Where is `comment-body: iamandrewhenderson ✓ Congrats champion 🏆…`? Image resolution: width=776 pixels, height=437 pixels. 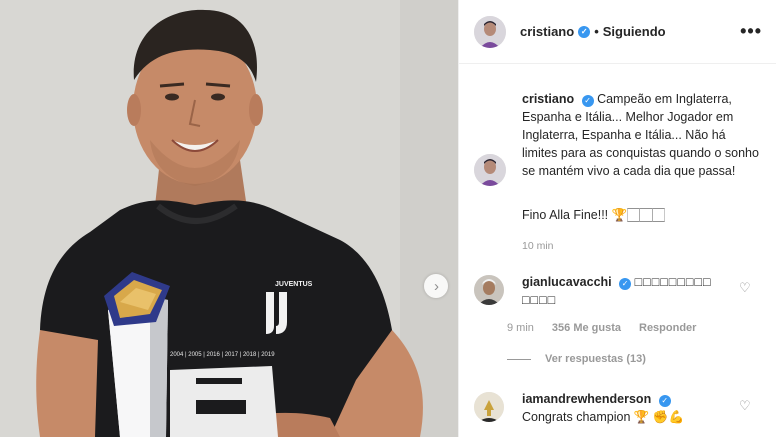 comment-body: iamandrewhenderson ✓ Congrats champion 🏆… is located at coordinates (637, 408).